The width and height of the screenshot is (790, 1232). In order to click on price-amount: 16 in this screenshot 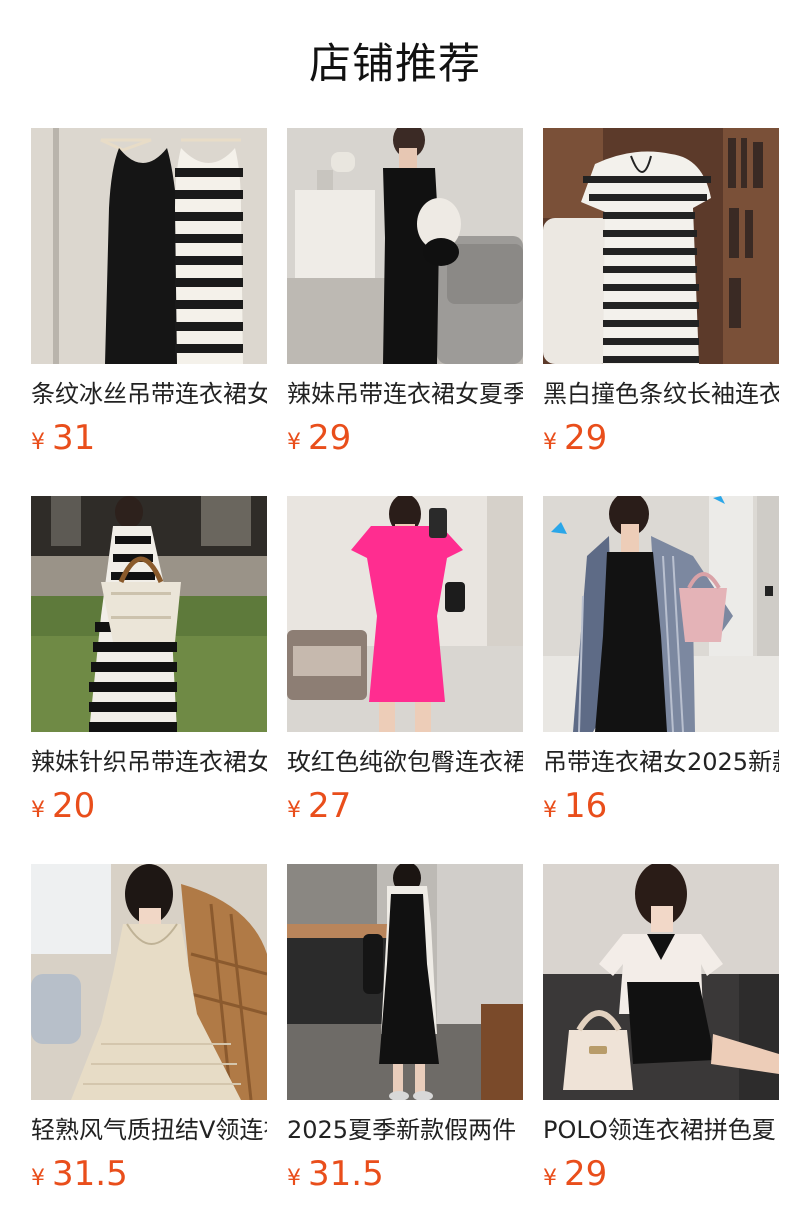, I will do `click(586, 806)`.